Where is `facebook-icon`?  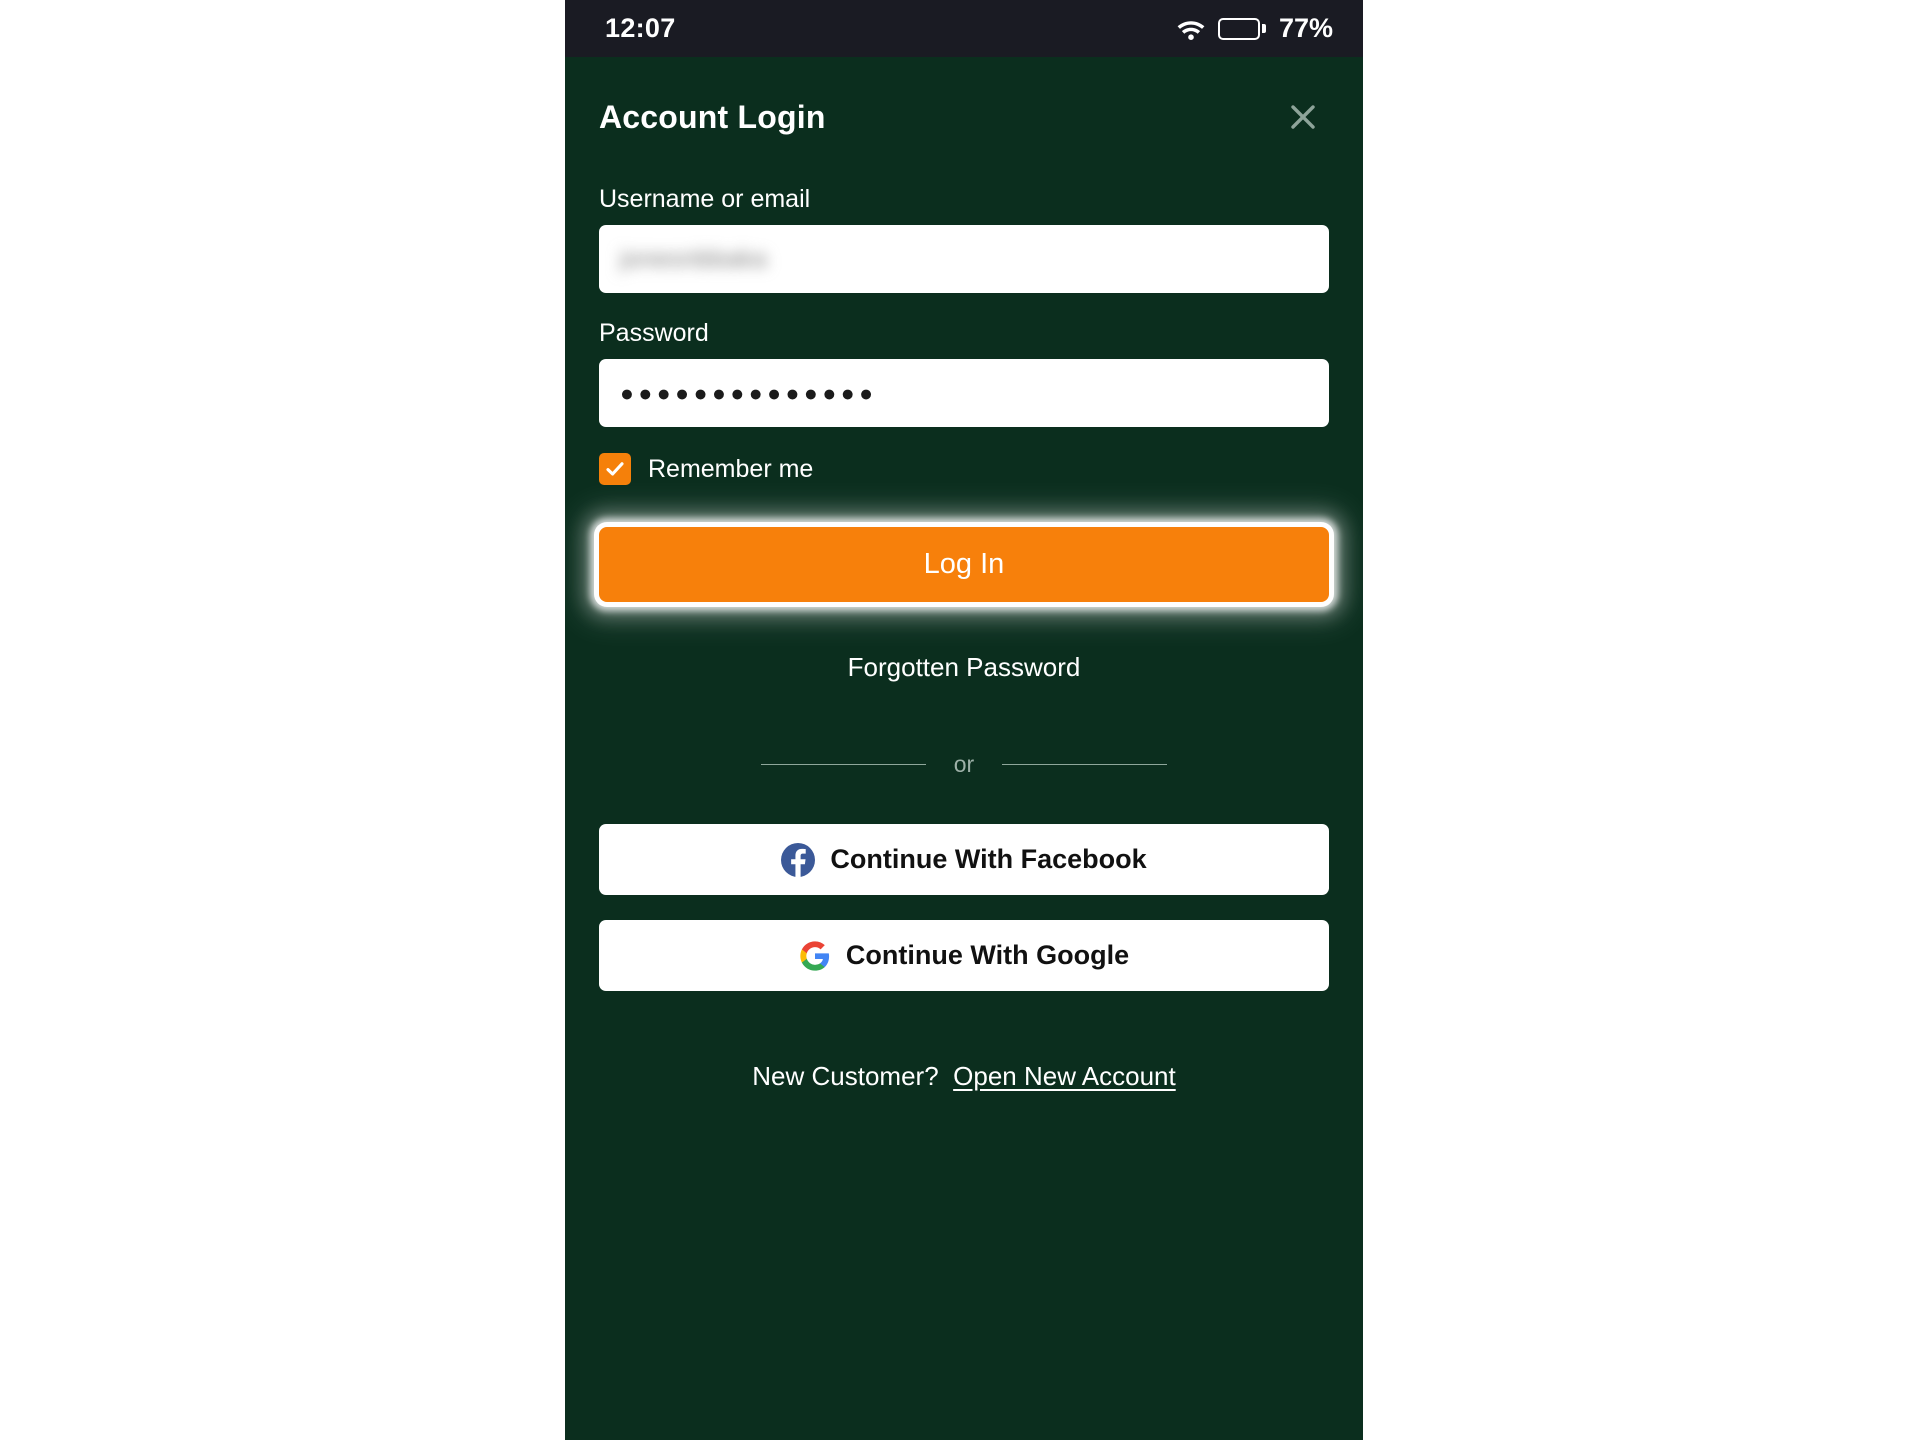 facebook-icon is located at coordinates (798, 859).